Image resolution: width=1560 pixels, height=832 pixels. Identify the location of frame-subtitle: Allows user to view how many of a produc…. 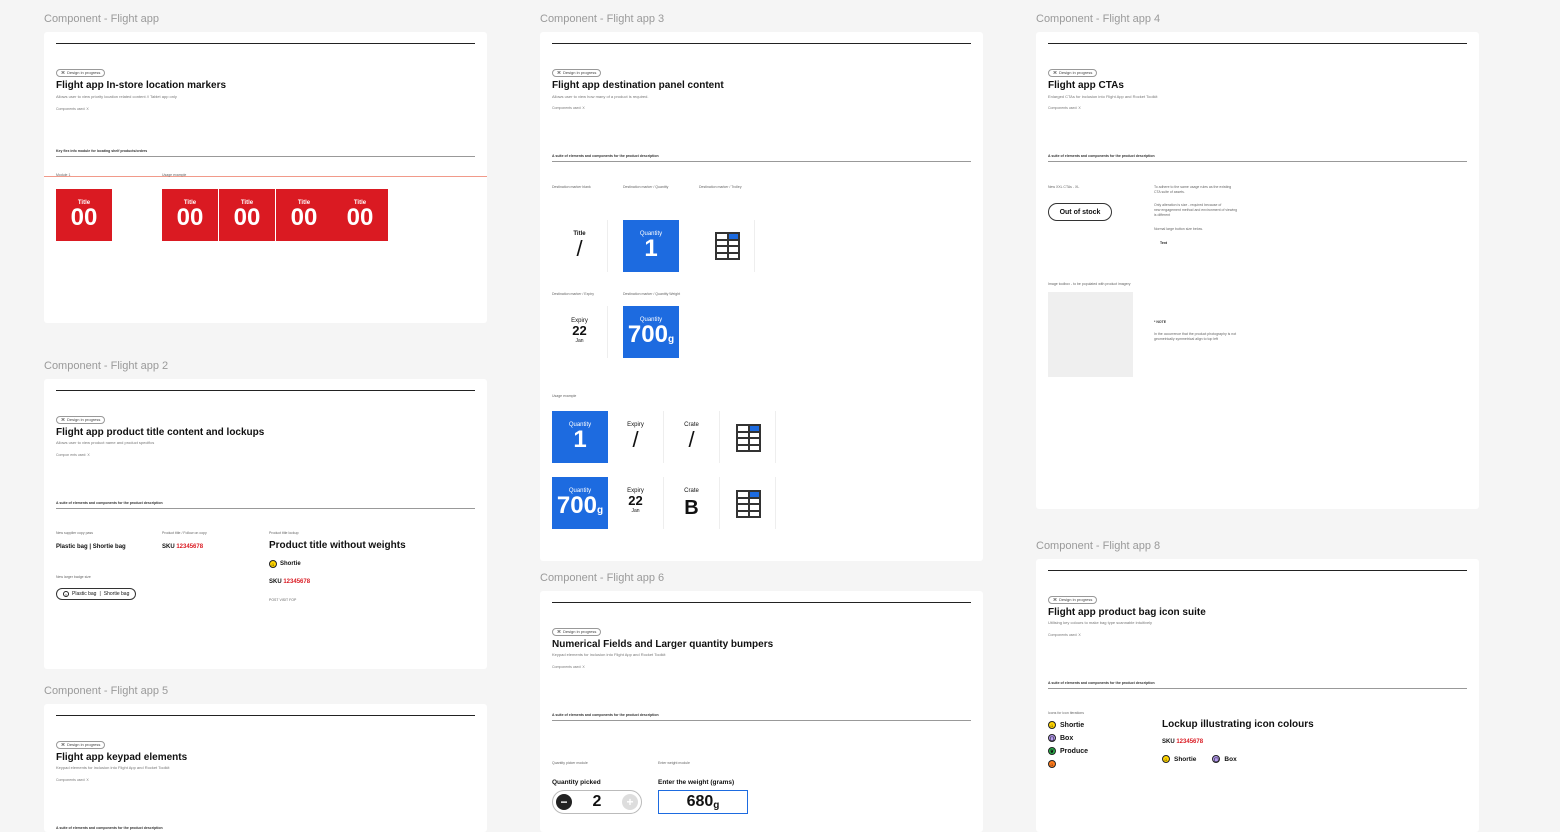
(600, 96).